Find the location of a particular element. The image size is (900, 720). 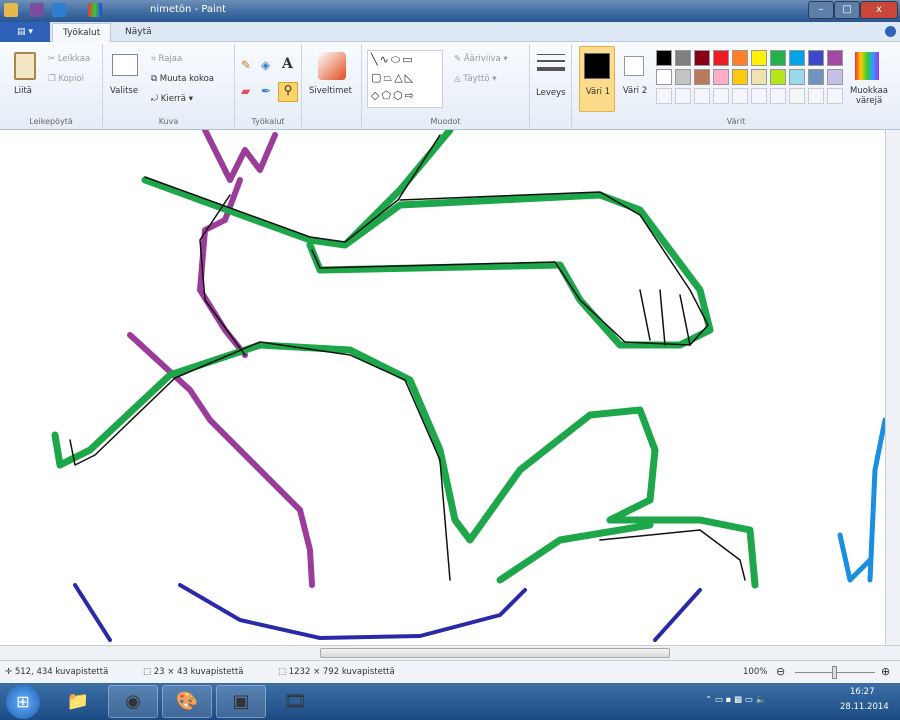

brush-icon is located at coordinates (332, 66).